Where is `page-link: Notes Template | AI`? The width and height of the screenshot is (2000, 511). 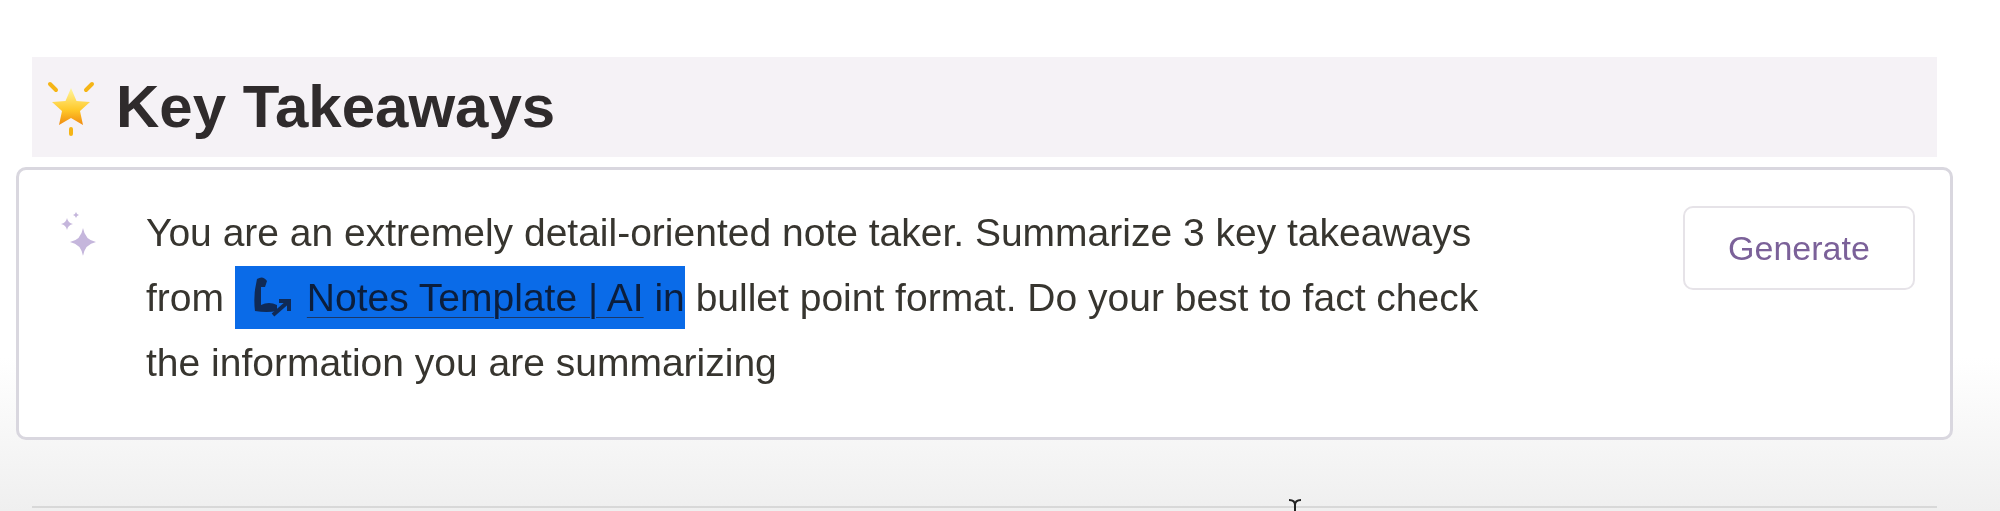
page-link: Notes Template | AI is located at coordinates (439, 297).